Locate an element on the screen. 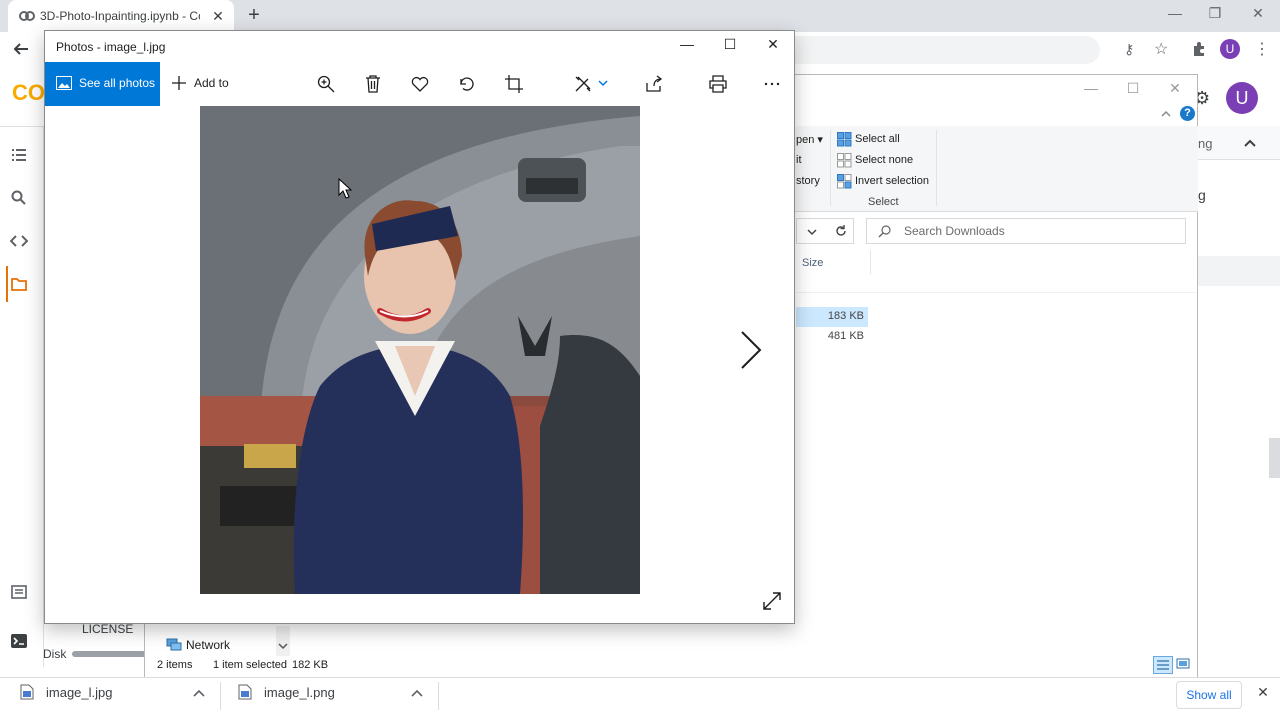 The image size is (1280, 720). explorer-search-icon is located at coordinates (885, 231).